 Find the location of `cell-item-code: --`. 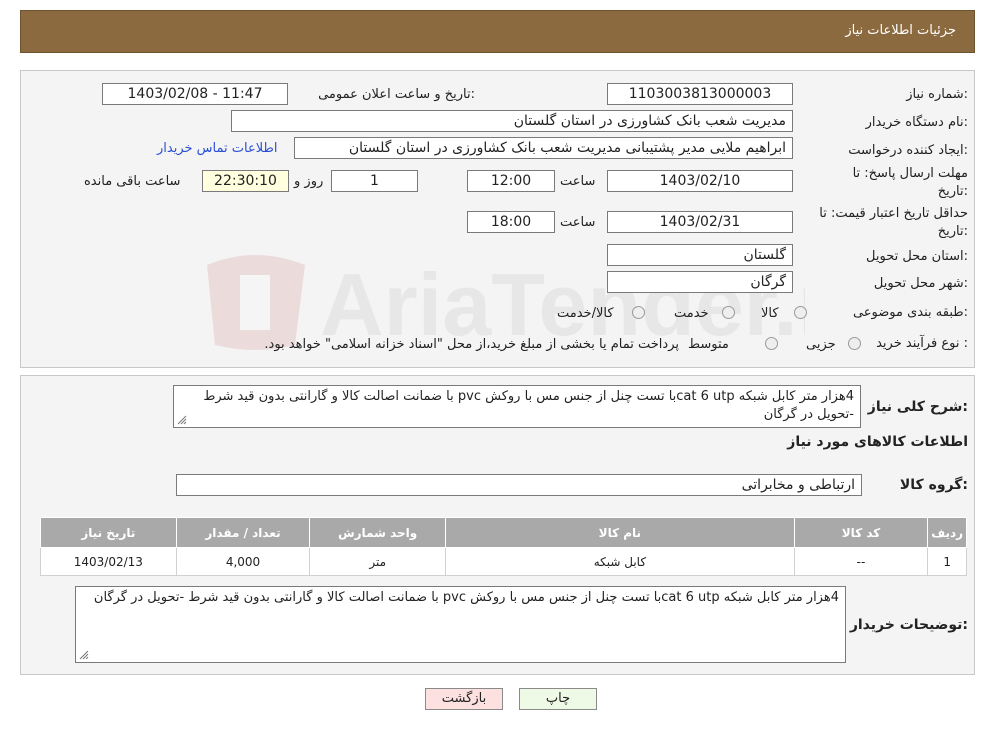

cell-item-code: -- is located at coordinates (861, 561).